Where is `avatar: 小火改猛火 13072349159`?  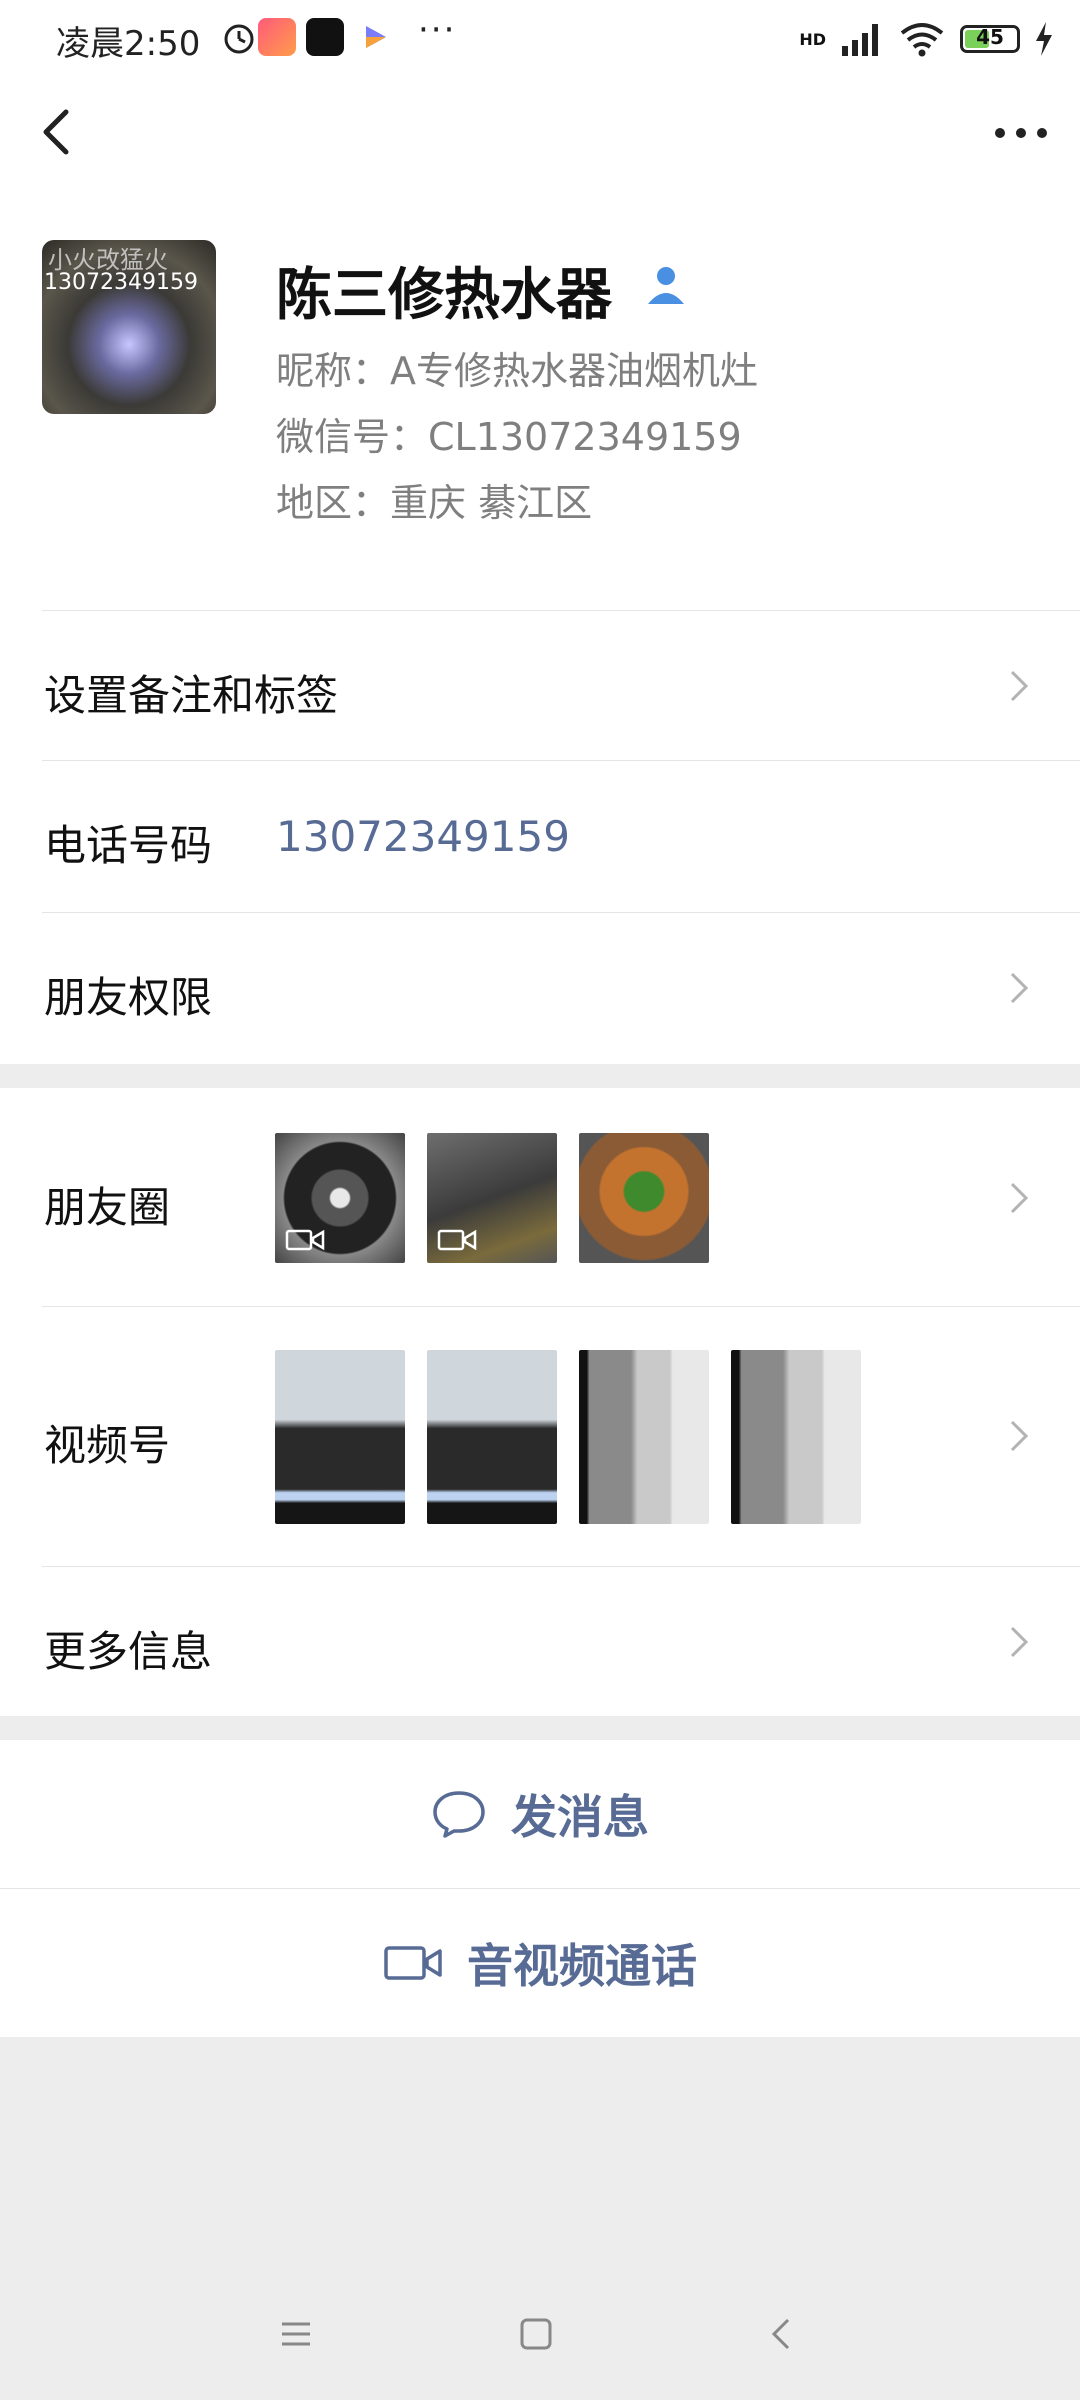
avatar: 小火改猛火 13072349159 is located at coordinates (129, 327).